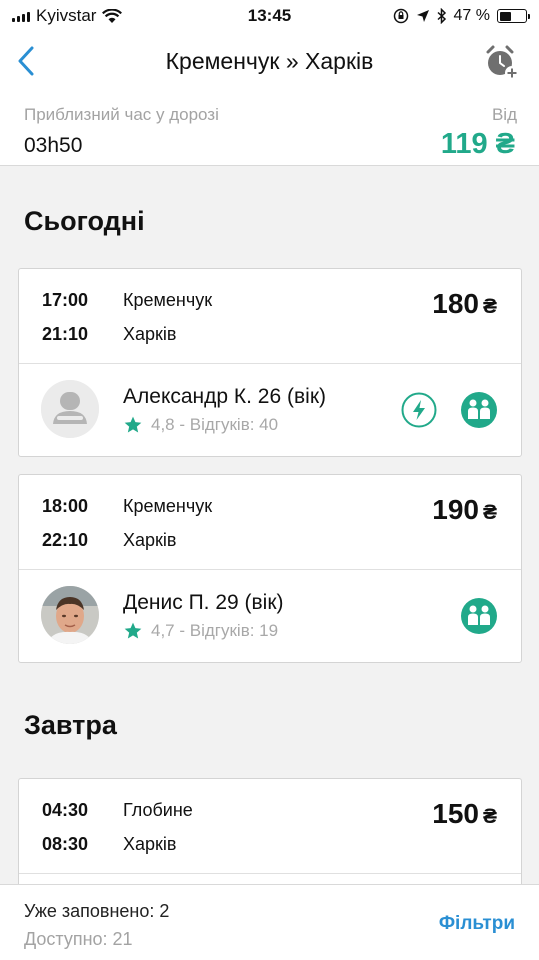 The height and width of the screenshot is (960, 539). I want to click on rating-text: 4,7 - Відгуків: 19, so click(215, 630).